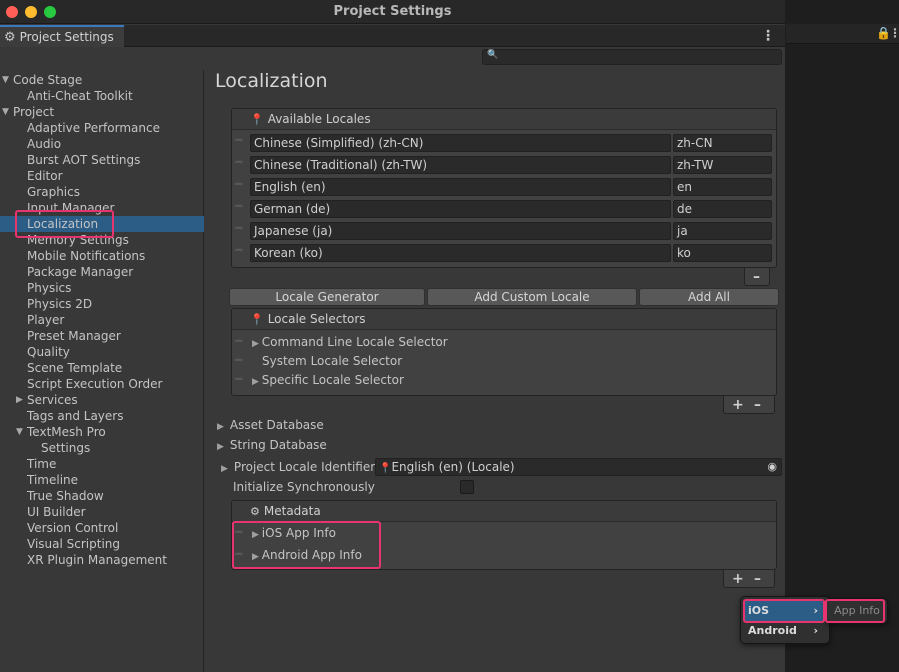  What do you see at coordinates (102, 416) in the screenshot?
I see `sidebar-item: Tags and Layers` at bounding box center [102, 416].